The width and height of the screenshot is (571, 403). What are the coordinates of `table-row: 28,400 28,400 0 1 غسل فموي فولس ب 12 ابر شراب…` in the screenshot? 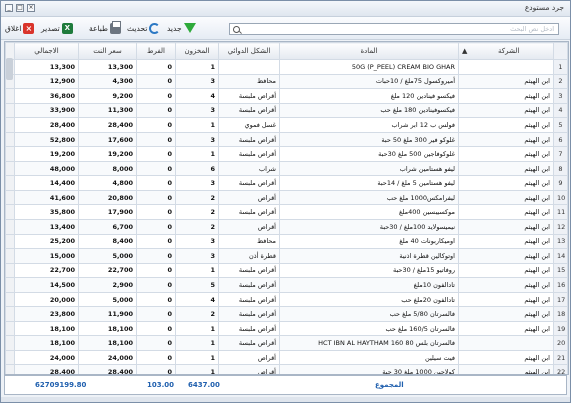 It's located at (286, 125).